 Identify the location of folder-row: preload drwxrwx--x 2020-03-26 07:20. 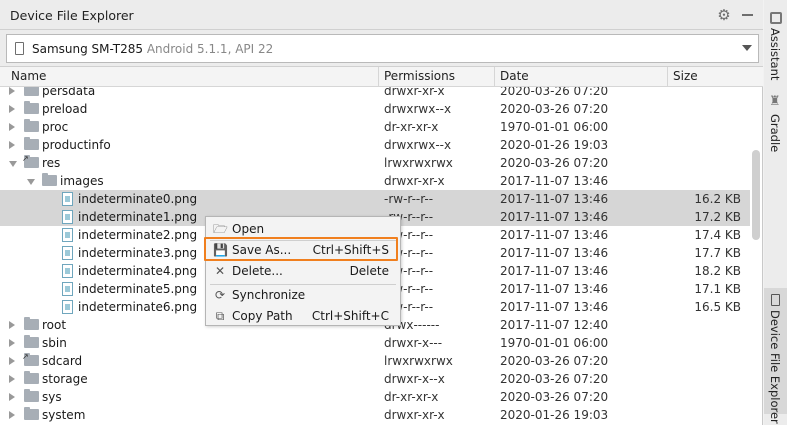
(375, 109).